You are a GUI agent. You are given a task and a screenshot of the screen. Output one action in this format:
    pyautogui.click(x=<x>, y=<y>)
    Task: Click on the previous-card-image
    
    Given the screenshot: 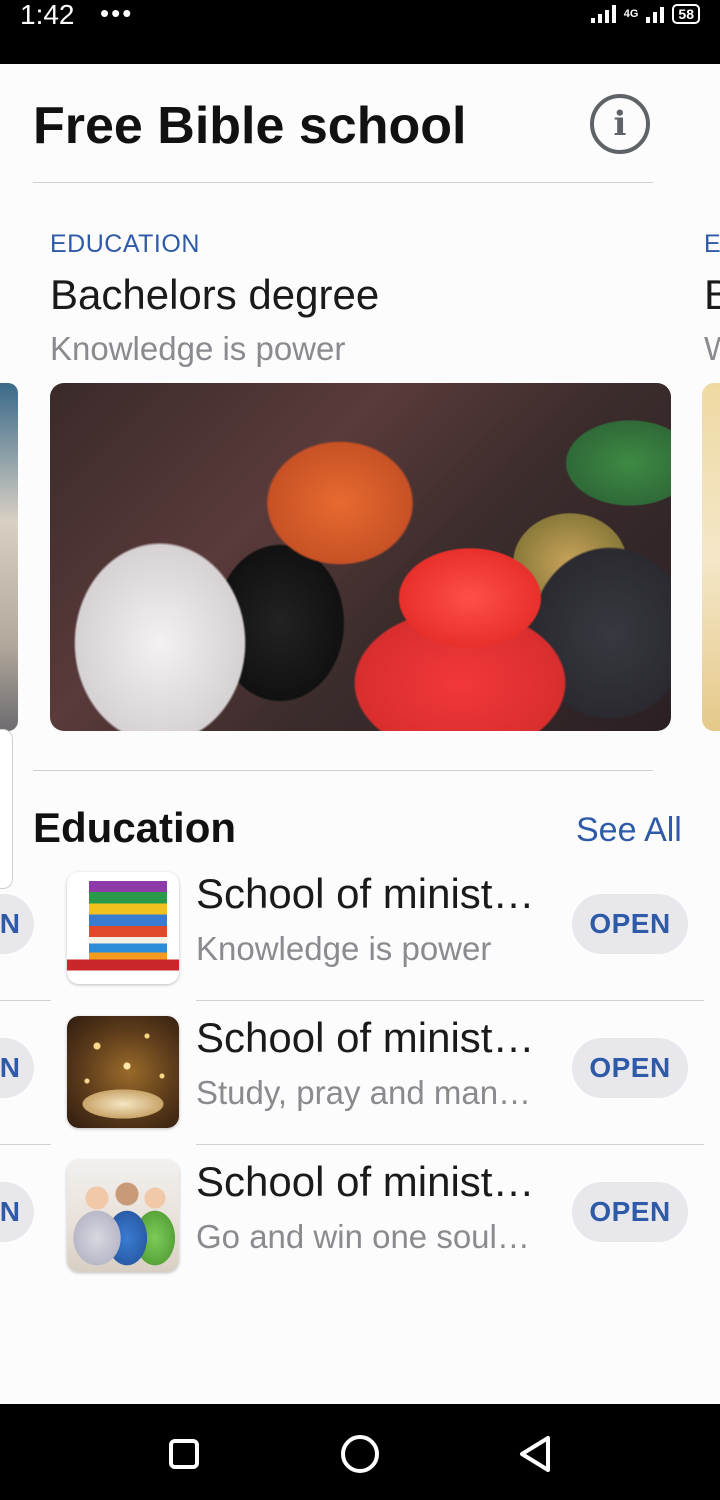 What is the action you would take?
    pyautogui.click(x=9, y=557)
    